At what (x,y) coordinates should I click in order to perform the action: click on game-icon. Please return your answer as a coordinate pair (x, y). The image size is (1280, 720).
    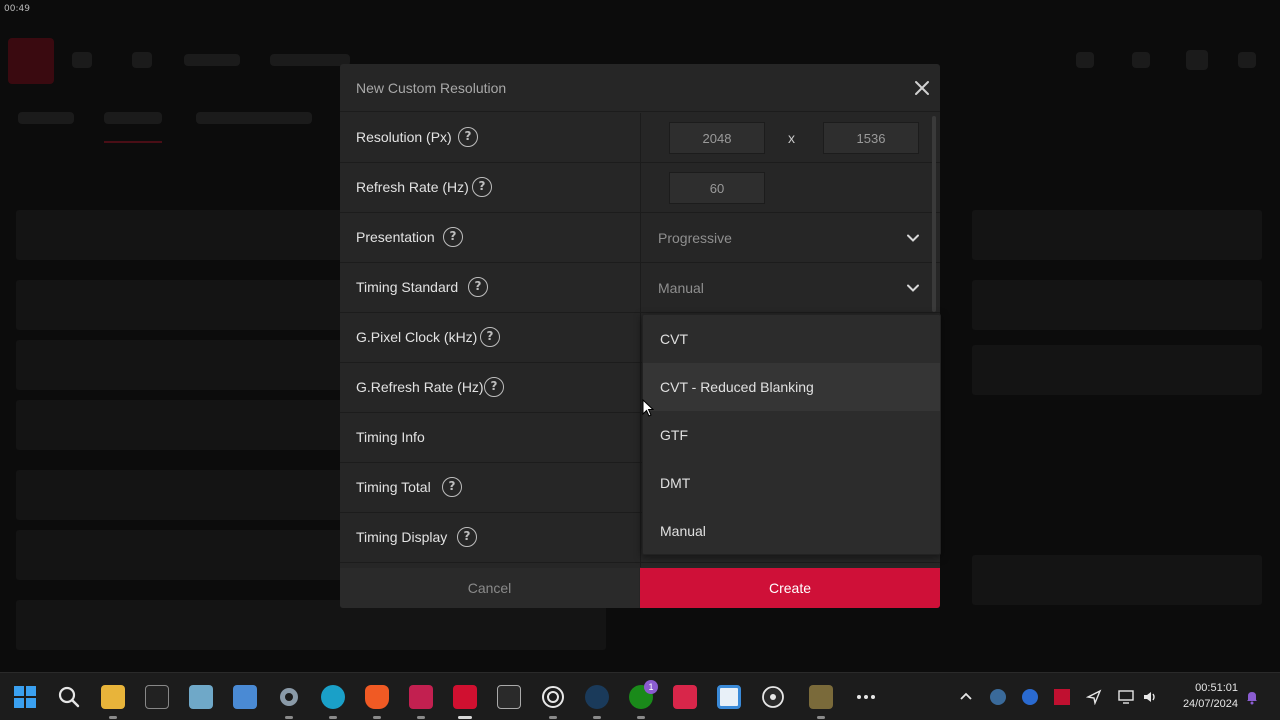
    Looking at the image, I should click on (821, 697).